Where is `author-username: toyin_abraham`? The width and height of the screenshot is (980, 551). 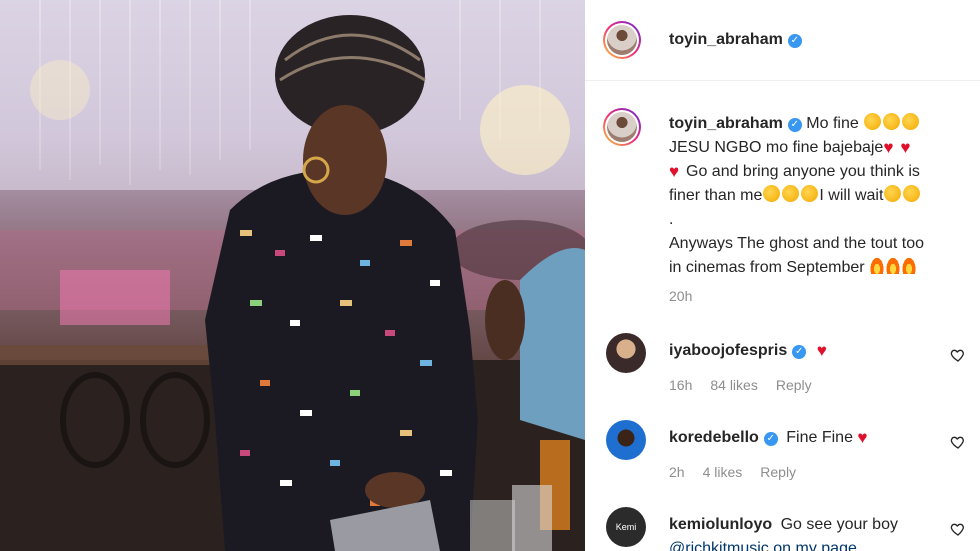 author-username: toyin_abraham is located at coordinates (726, 39).